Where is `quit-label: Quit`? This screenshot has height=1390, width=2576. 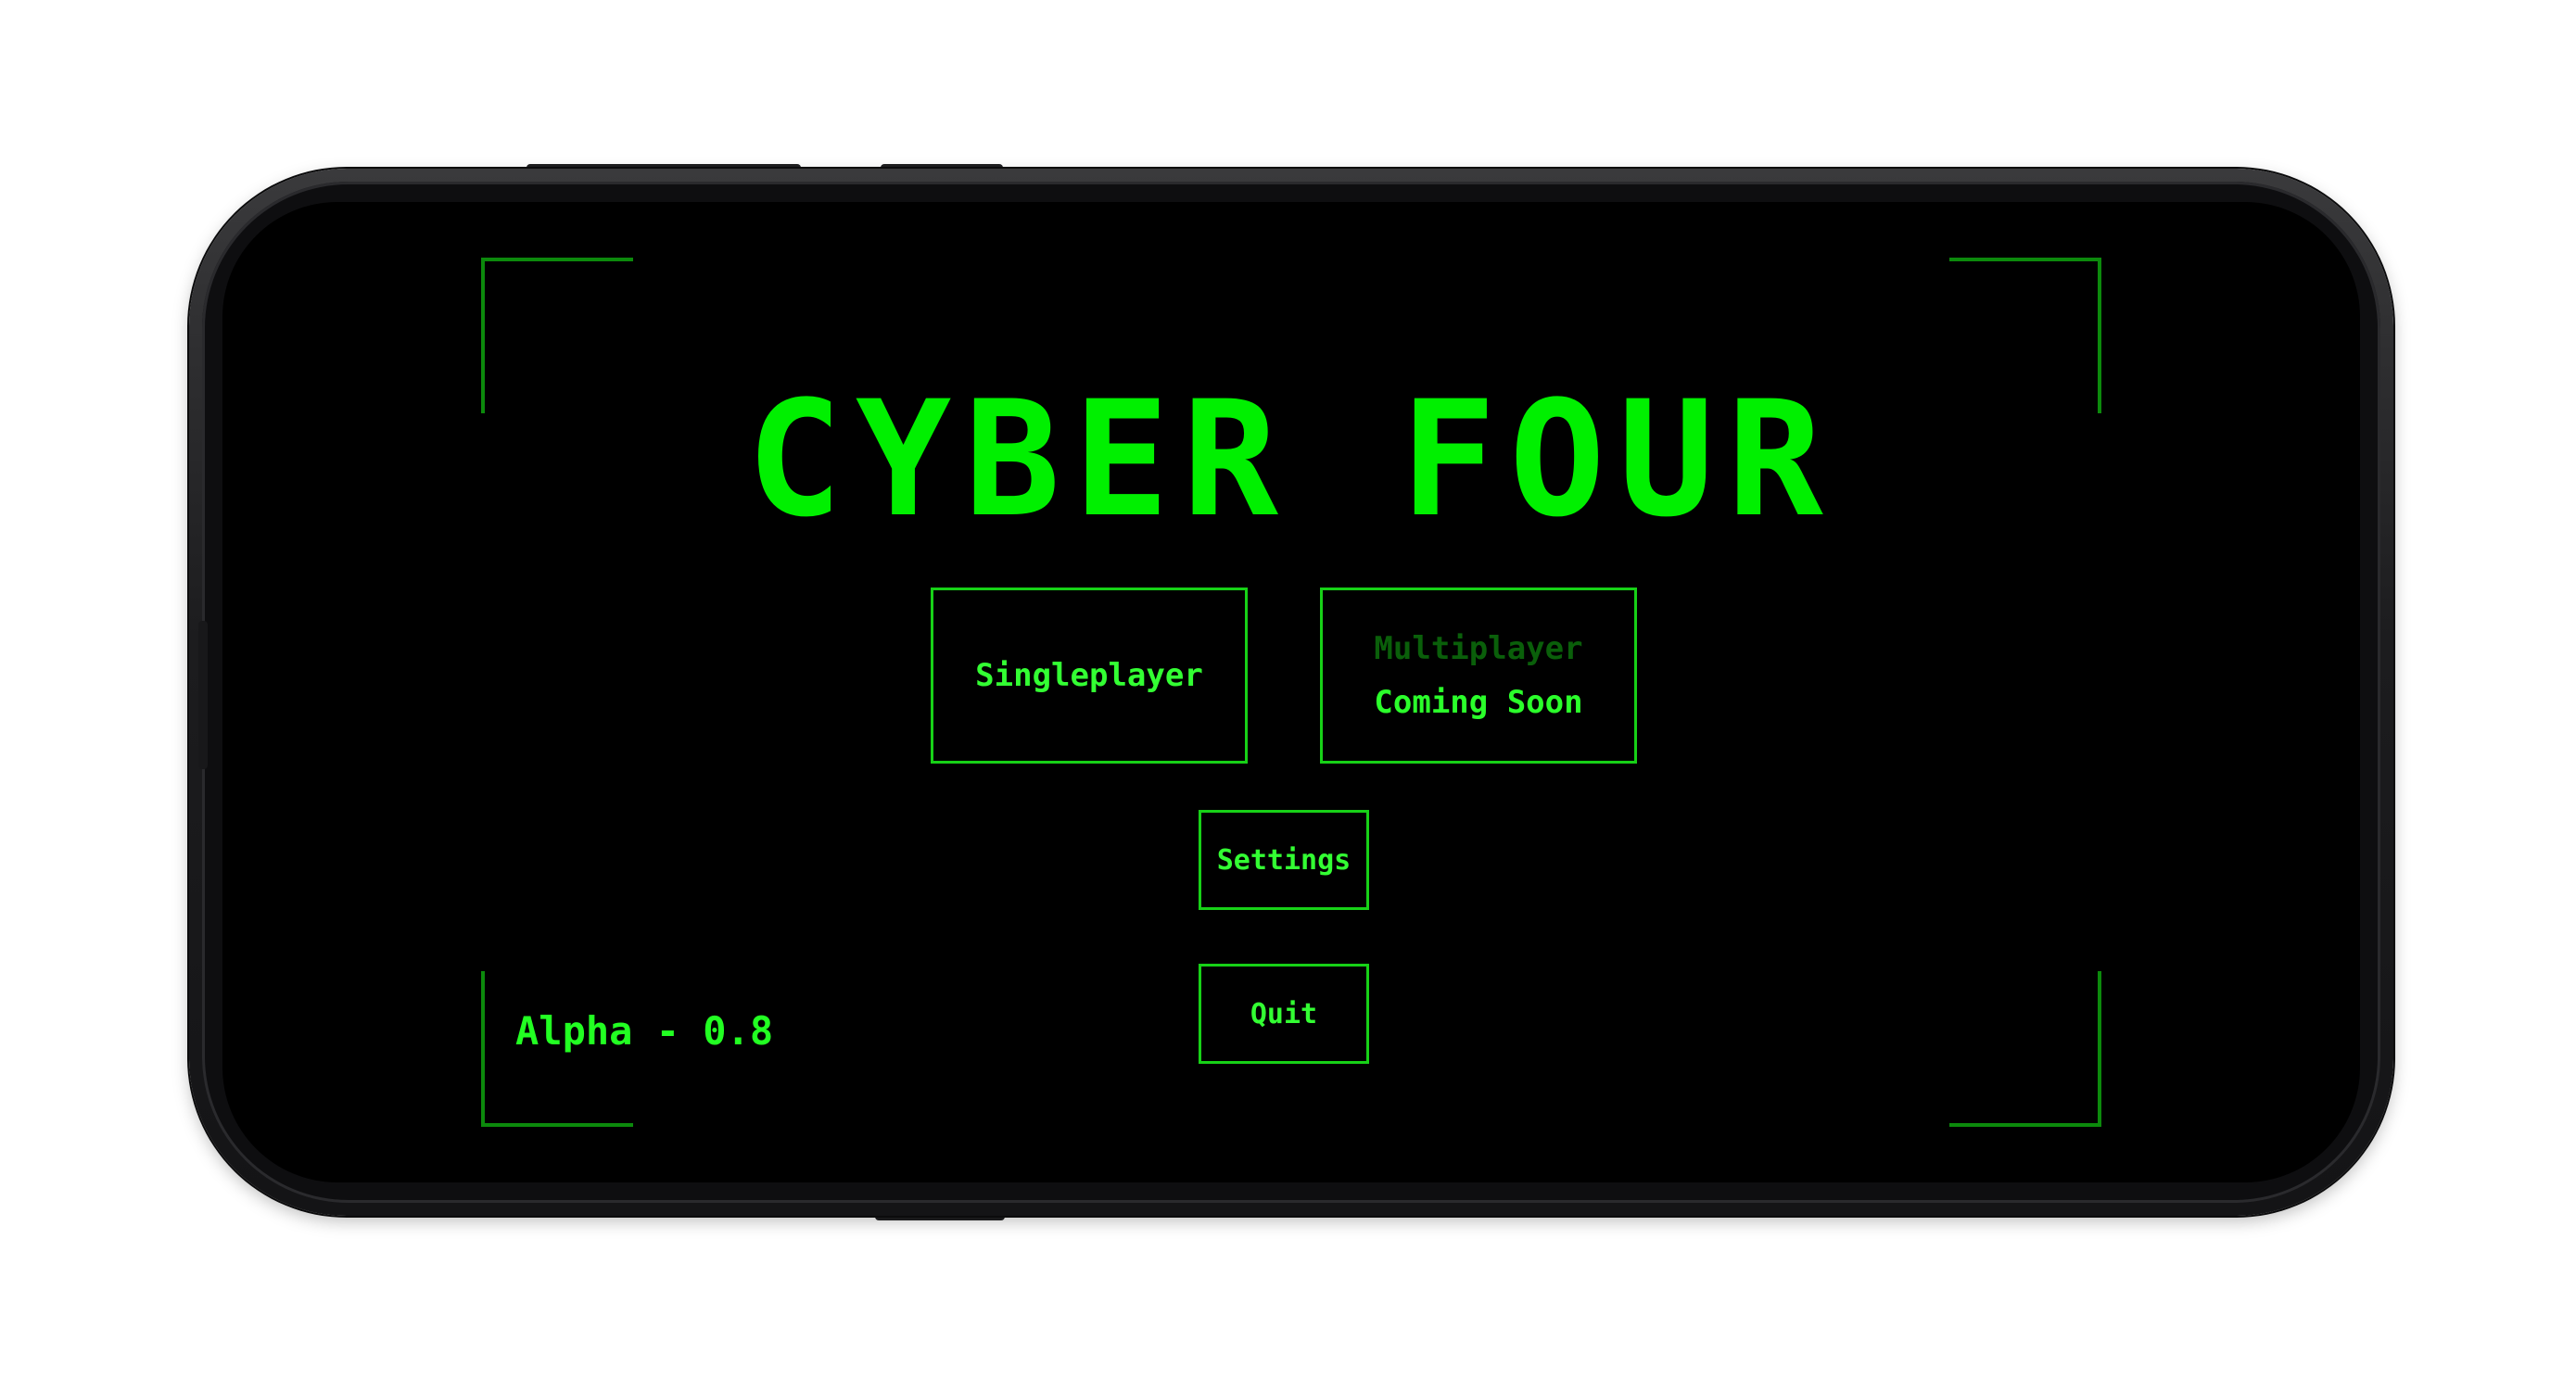 quit-label: Quit is located at coordinates (1284, 1013).